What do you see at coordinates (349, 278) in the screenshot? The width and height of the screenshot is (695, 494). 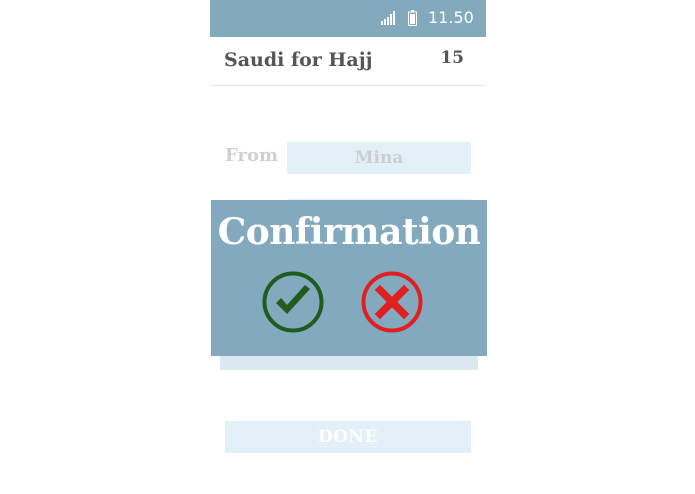 I see `confirmation-dialog: Confirmation` at bounding box center [349, 278].